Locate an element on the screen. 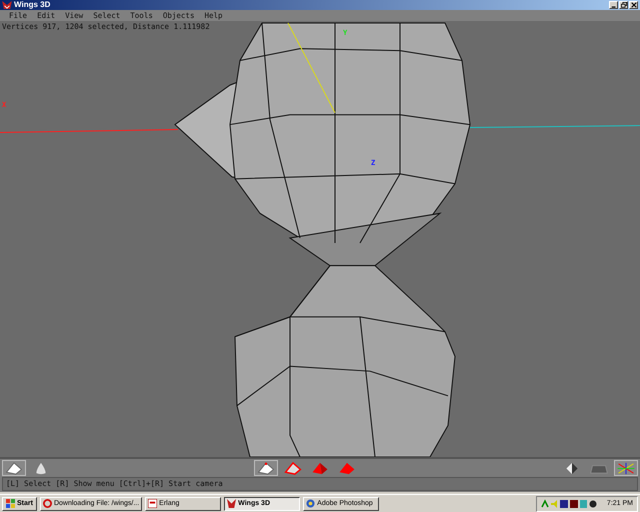 This screenshot has height=512, width=640. close-icon is located at coordinates (633, 5).